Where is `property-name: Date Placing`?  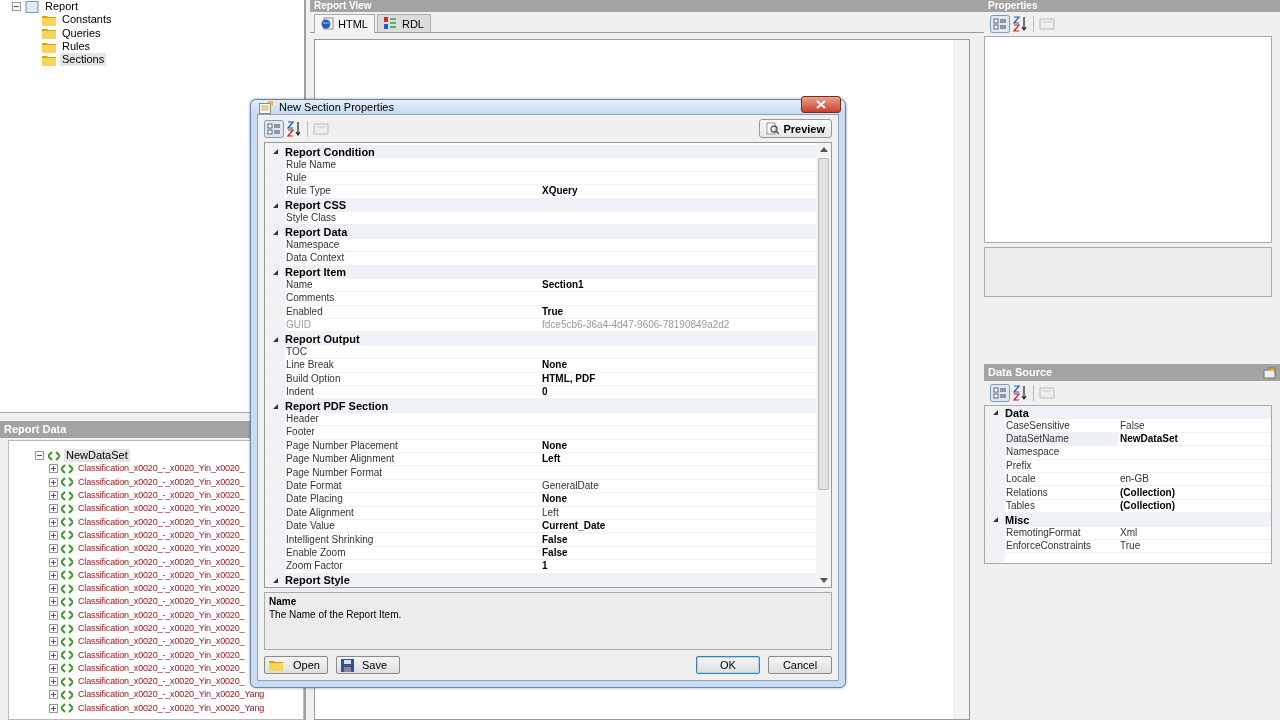 property-name: Date Placing is located at coordinates (412, 499).